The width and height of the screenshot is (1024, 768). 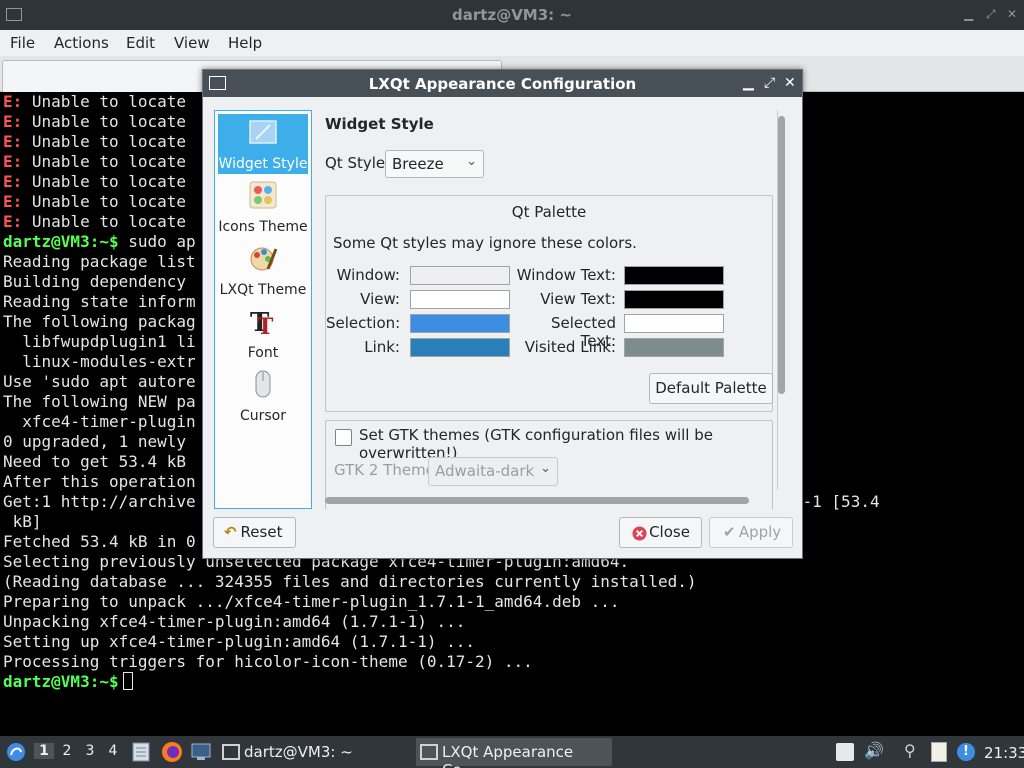 What do you see at coordinates (99, 482) in the screenshot?
I see `terminal-line: After this operation` at bounding box center [99, 482].